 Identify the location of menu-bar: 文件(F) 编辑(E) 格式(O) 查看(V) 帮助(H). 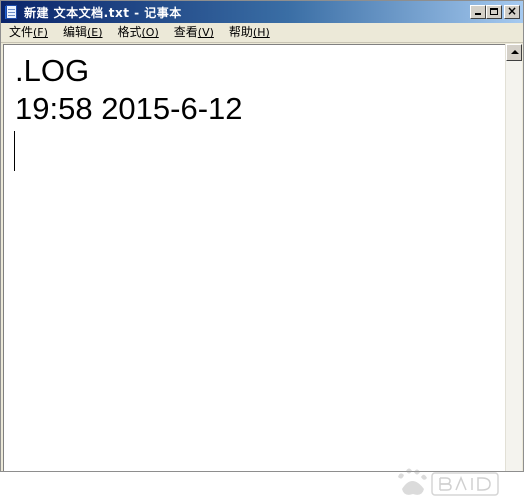
(262, 33).